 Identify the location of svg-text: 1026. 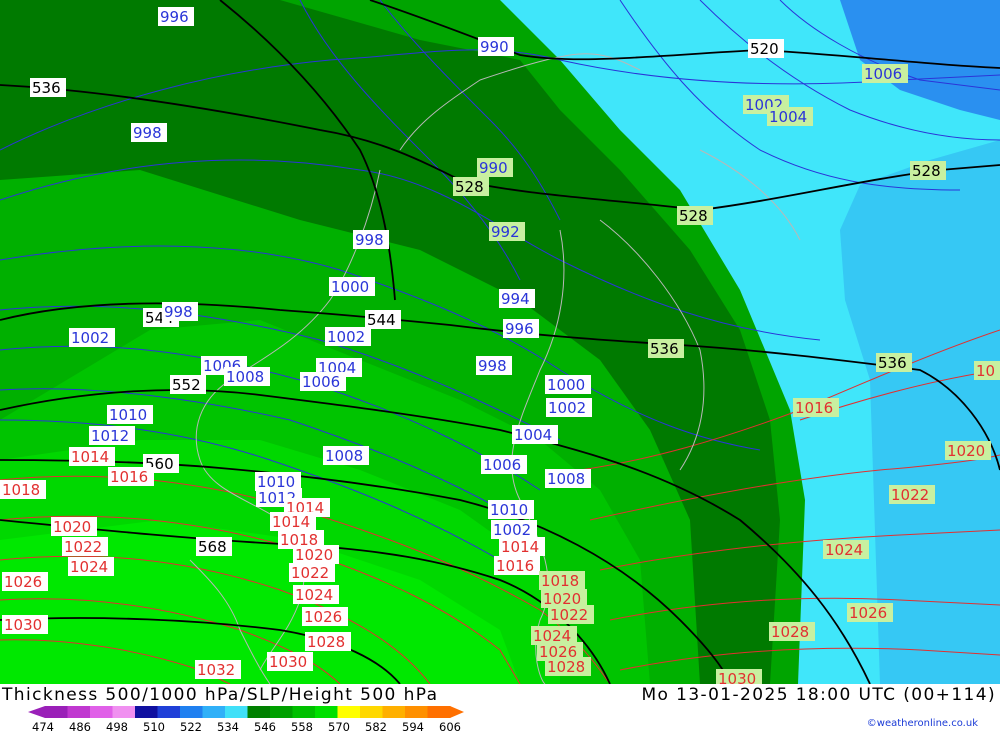
(868, 613).